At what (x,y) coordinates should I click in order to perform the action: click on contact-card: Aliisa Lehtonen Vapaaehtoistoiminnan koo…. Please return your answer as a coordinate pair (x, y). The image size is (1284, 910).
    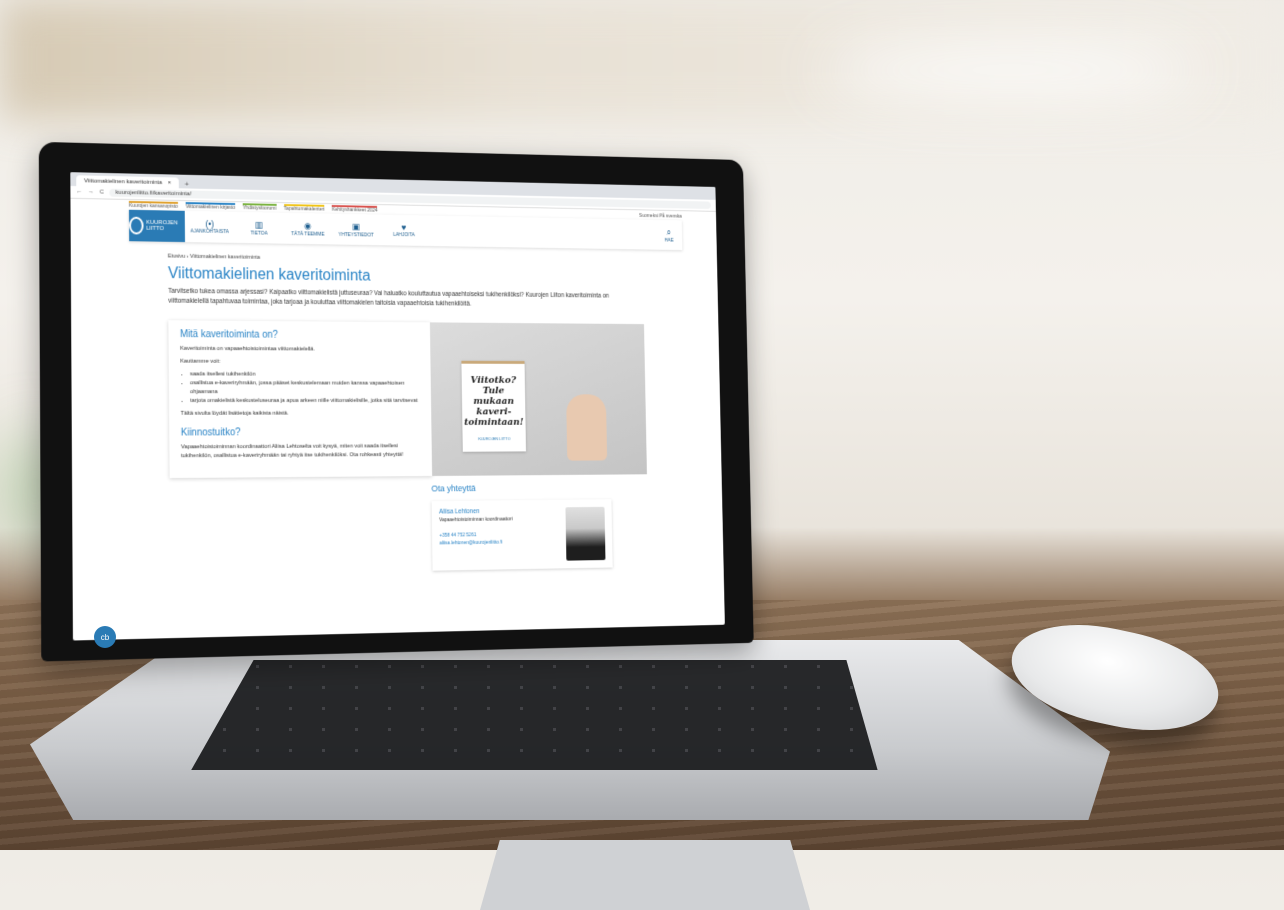
    Looking at the image, I should click on (522, 535).